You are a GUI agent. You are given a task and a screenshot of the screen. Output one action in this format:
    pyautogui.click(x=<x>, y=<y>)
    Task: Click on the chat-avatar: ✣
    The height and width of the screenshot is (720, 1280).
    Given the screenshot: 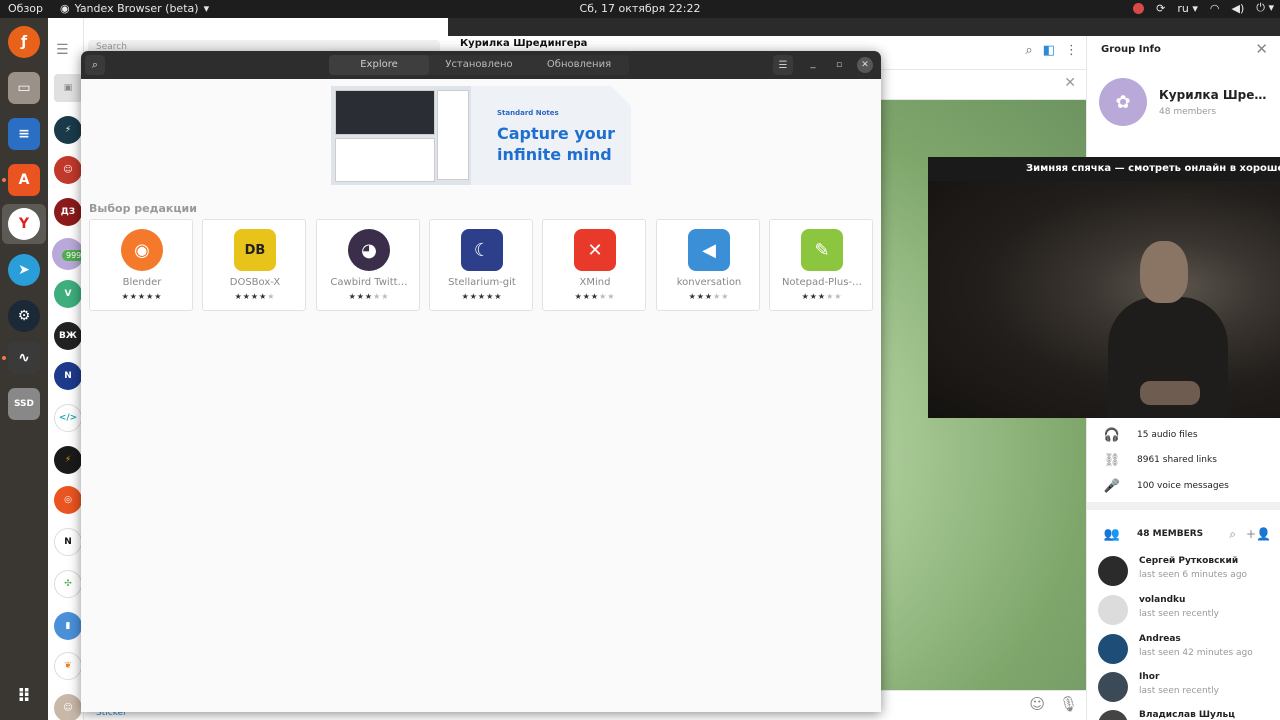 What is the action you would take?
    pyautogui.click(x=68, y=584)
    